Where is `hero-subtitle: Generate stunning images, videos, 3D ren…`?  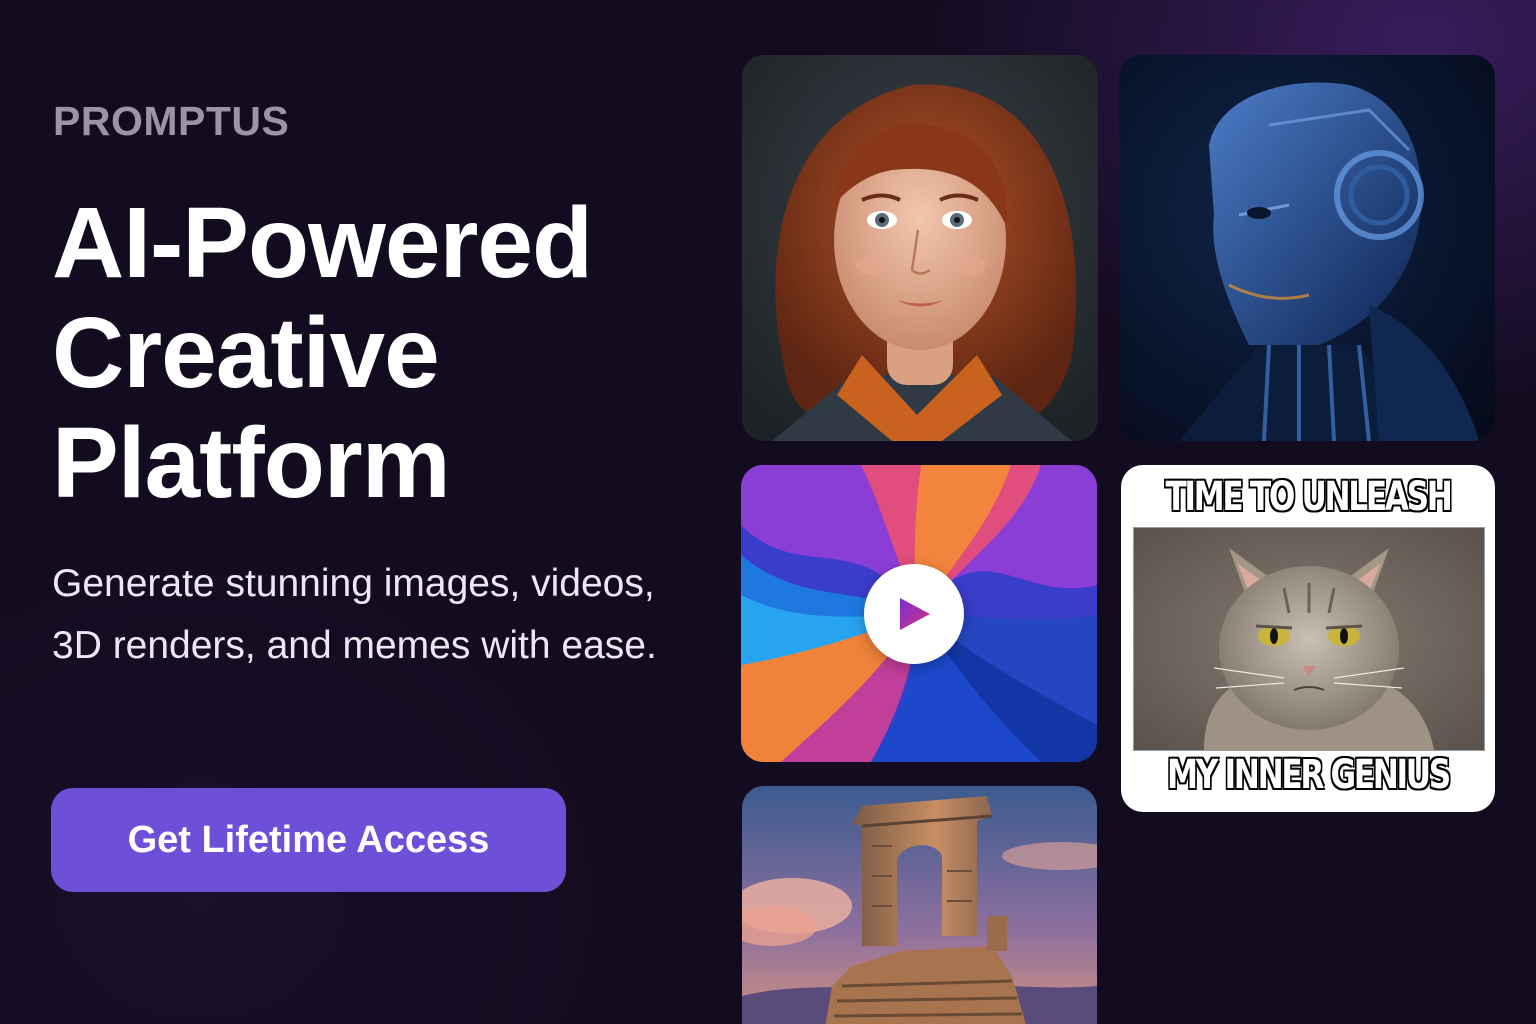
hero-subtitle: Generate stunning images, videos, 3D ren… is located at coordinates (354, 614).